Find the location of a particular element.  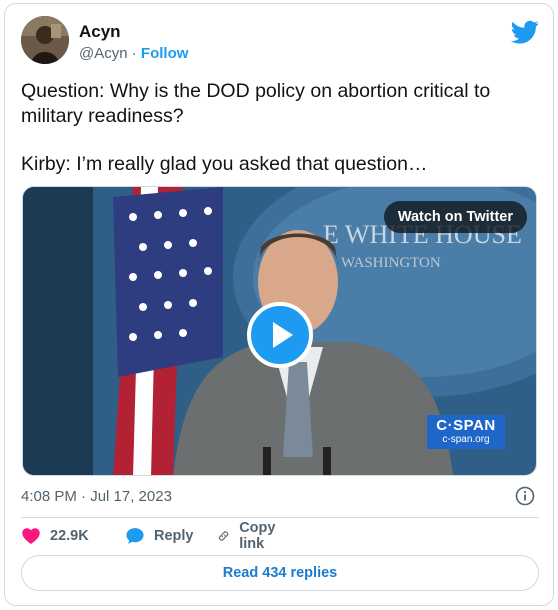

cspan-logo-text: C·SPAN is located at coordinates (466, 425).